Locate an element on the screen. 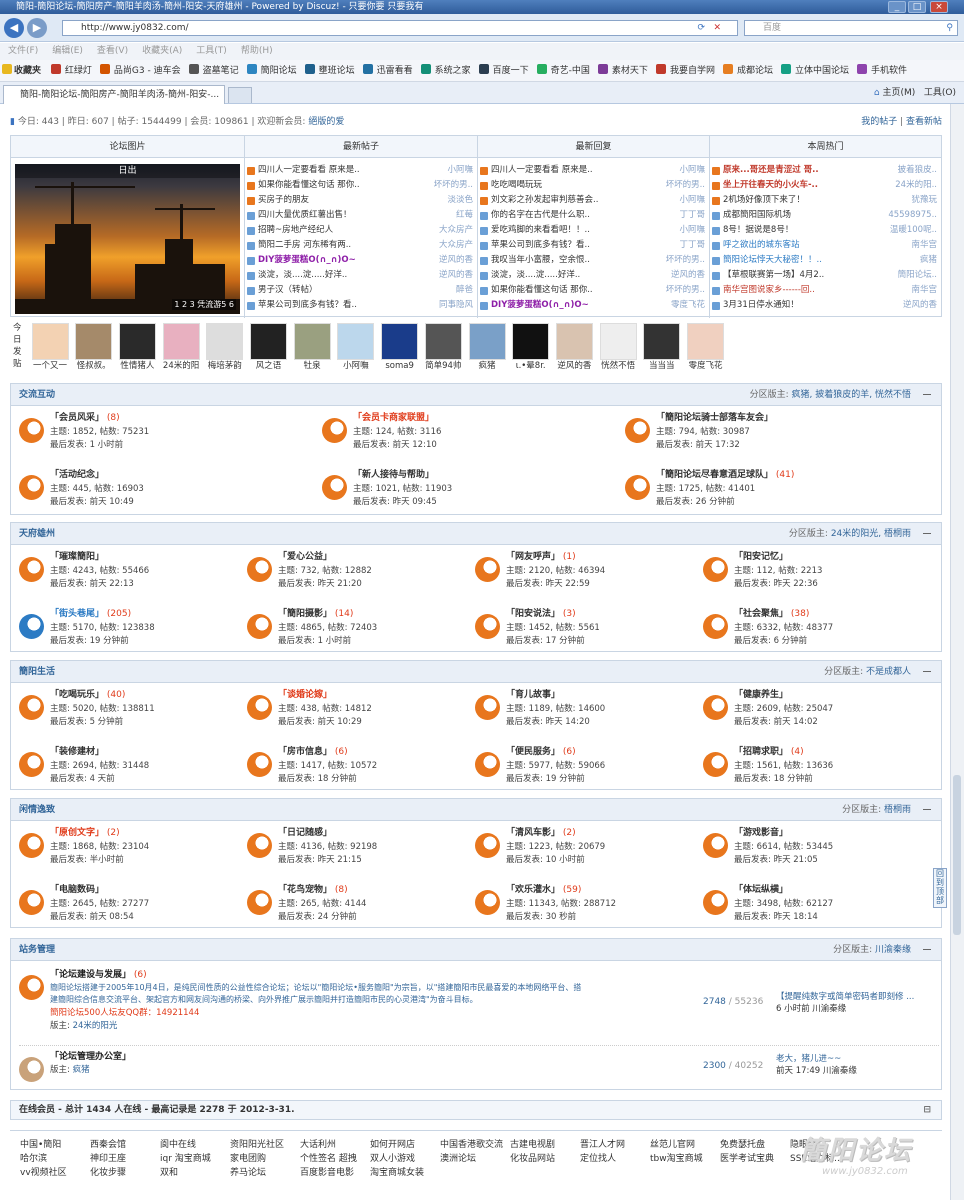  thread-item: 簡阳二手房 河东稀有两.. 大众房产 is located at coordinates (361, 245).